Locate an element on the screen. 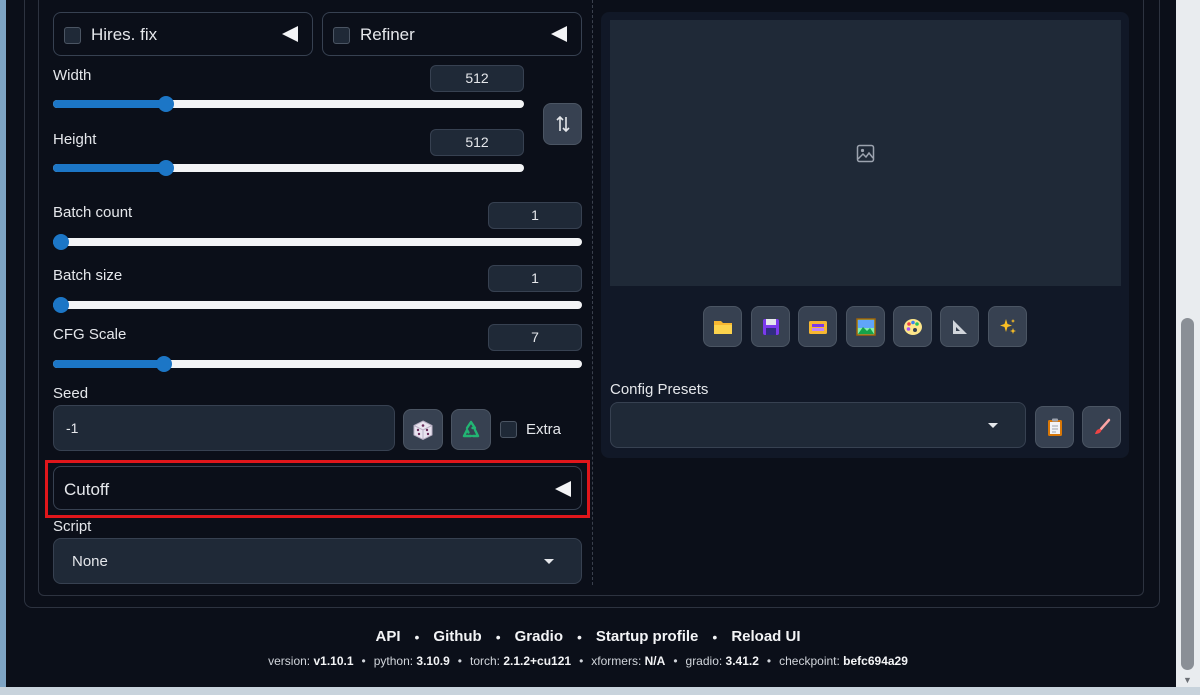 The height and width of the screenshot is (695, 1200). seed-value: -1 is located at coordinates (72, 428).